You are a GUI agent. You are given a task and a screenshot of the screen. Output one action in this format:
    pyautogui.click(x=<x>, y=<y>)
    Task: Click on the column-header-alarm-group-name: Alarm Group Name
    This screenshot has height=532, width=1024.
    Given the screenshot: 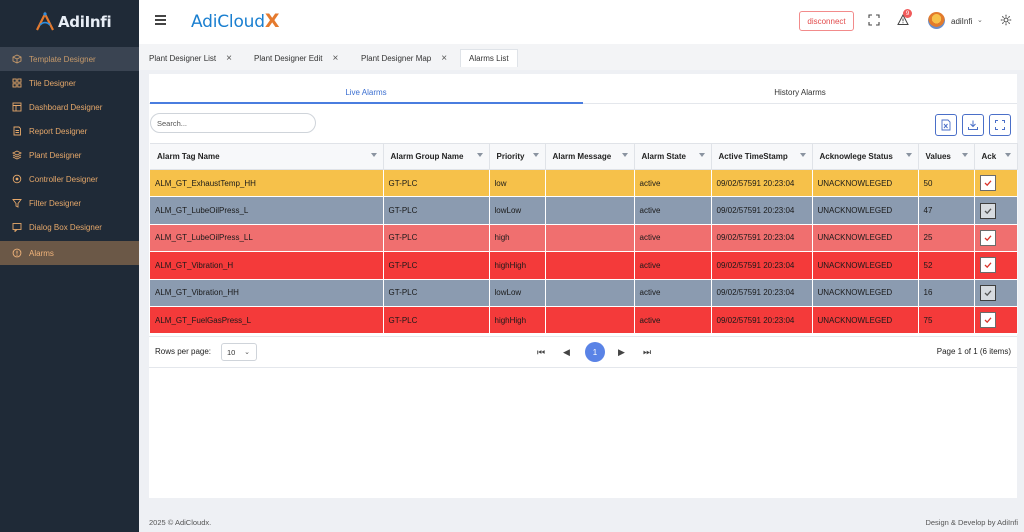 What is the action you would take?
    pyautogui.click(x=436, y=156)
    